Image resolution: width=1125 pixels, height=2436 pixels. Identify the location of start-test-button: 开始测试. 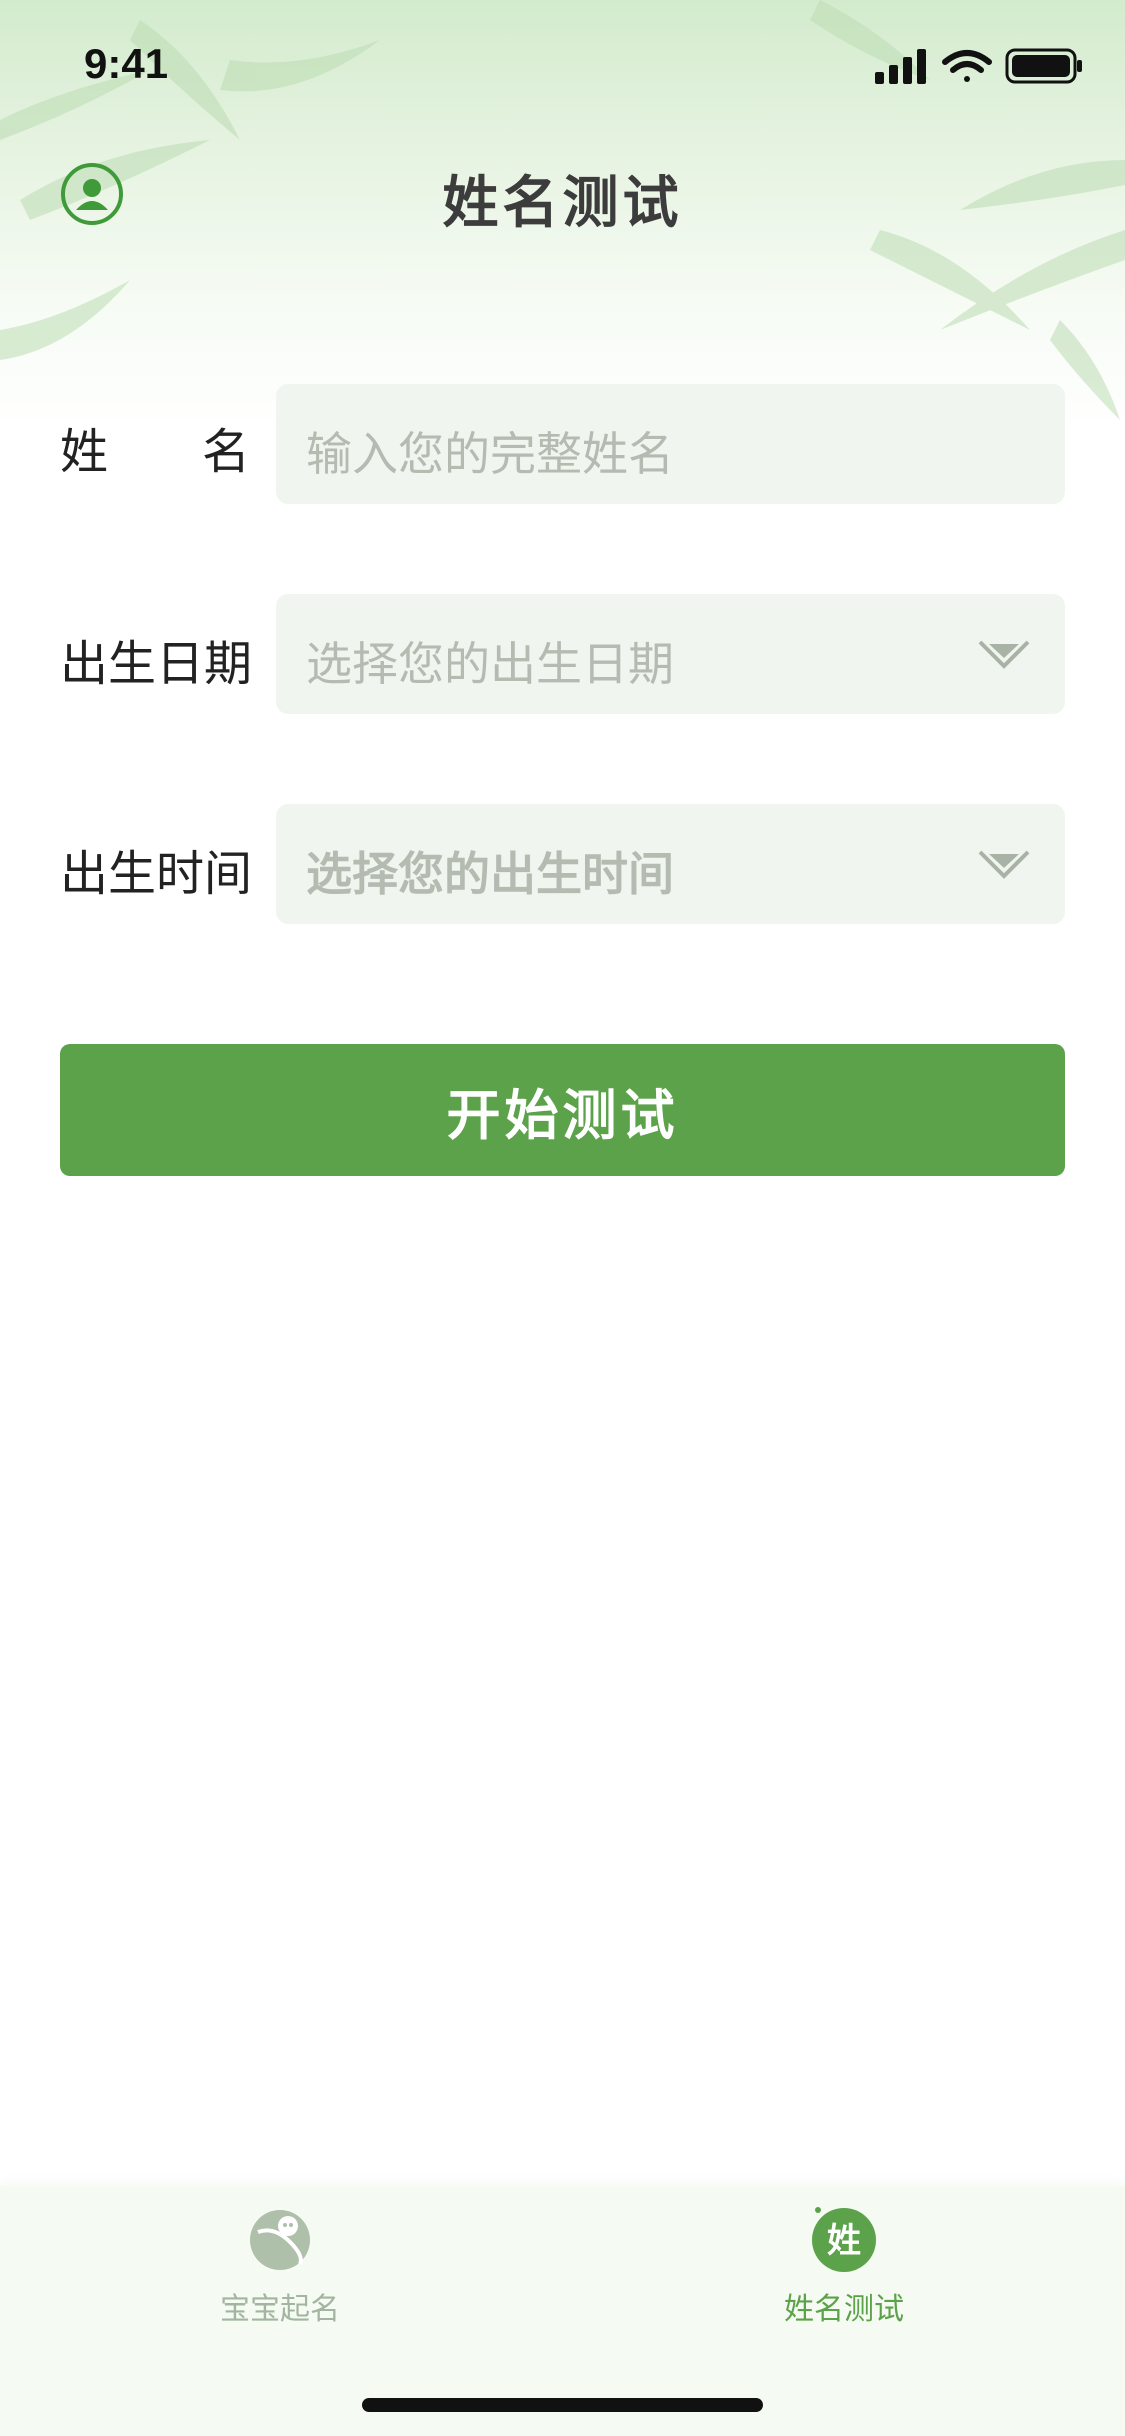
(562, 1110).